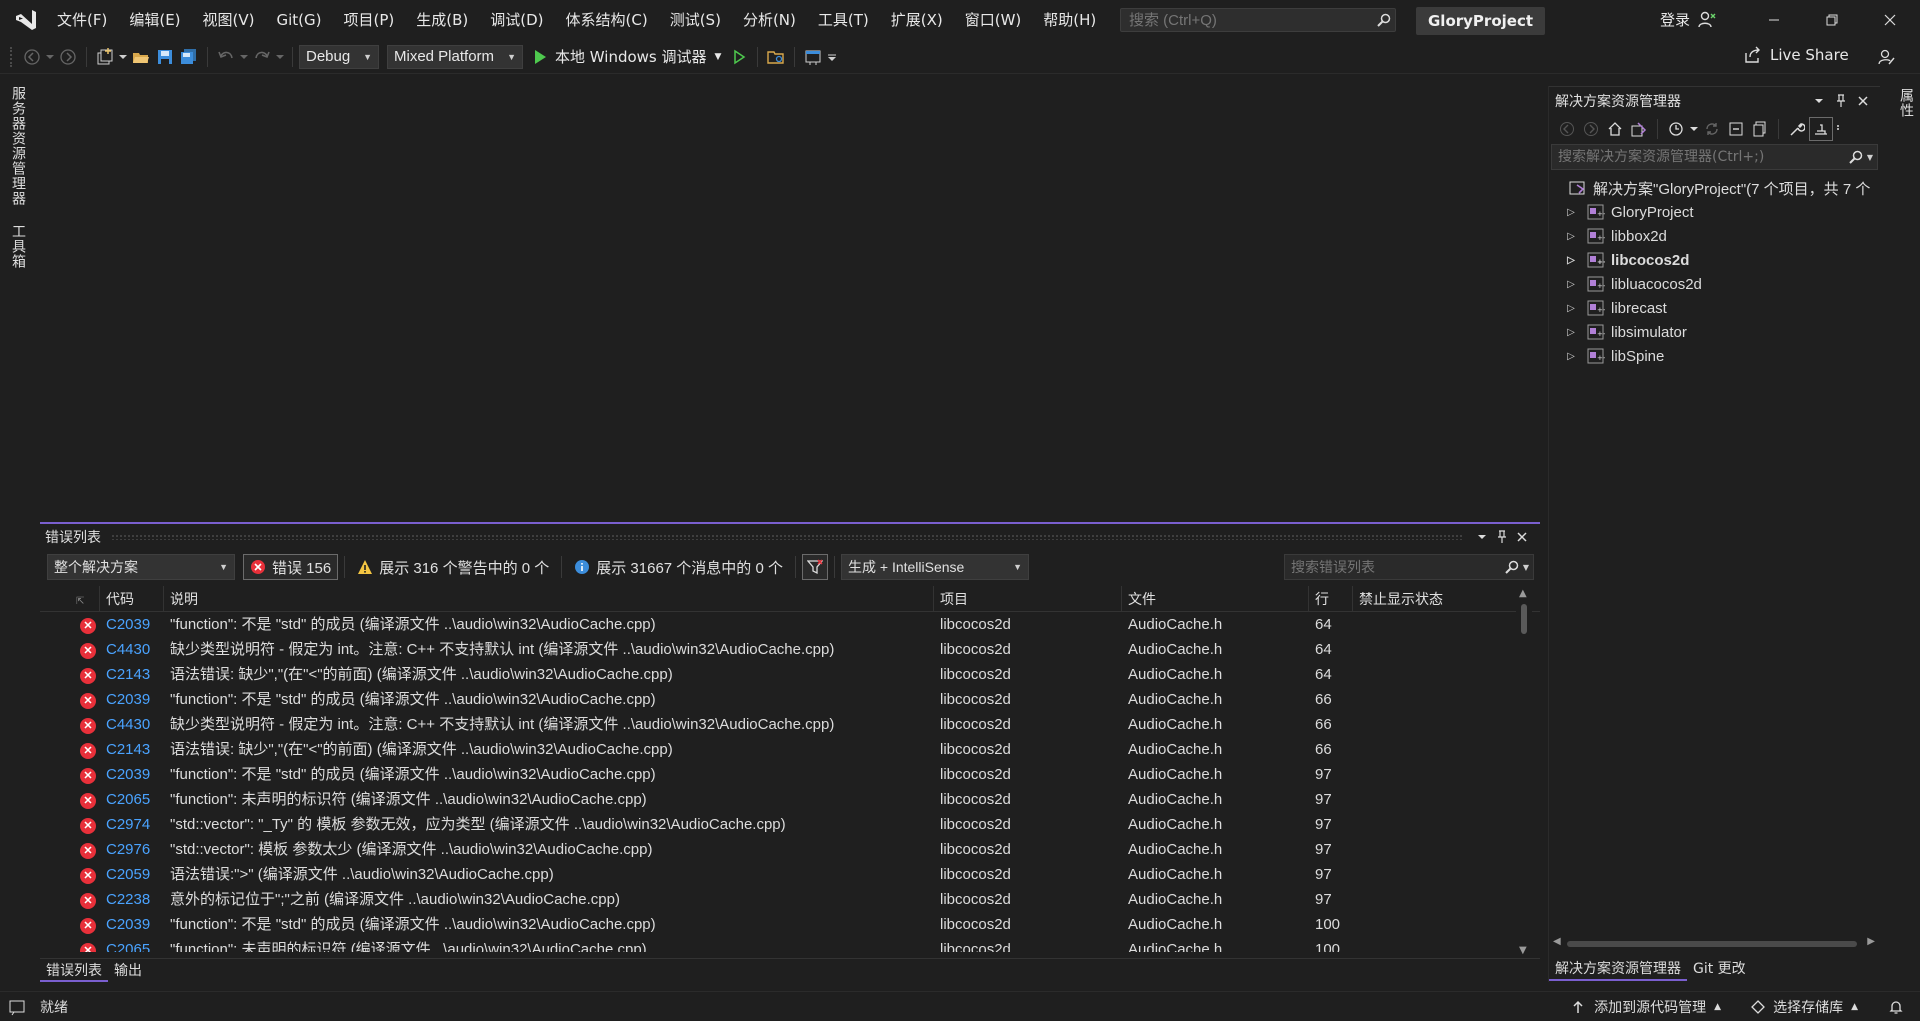 This screenshot has width=1920, height=1021. I want to click on error-code-link: C2143, so click(132, 674).